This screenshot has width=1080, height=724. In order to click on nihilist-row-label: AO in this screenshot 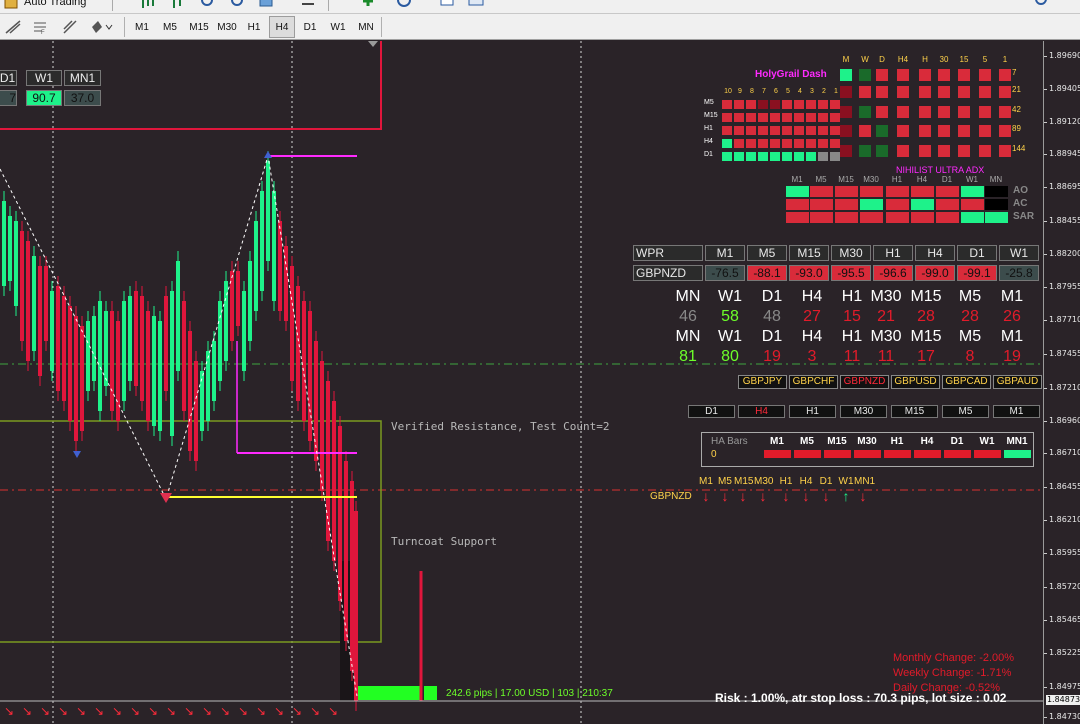, I will do `click(1020, 190)`.